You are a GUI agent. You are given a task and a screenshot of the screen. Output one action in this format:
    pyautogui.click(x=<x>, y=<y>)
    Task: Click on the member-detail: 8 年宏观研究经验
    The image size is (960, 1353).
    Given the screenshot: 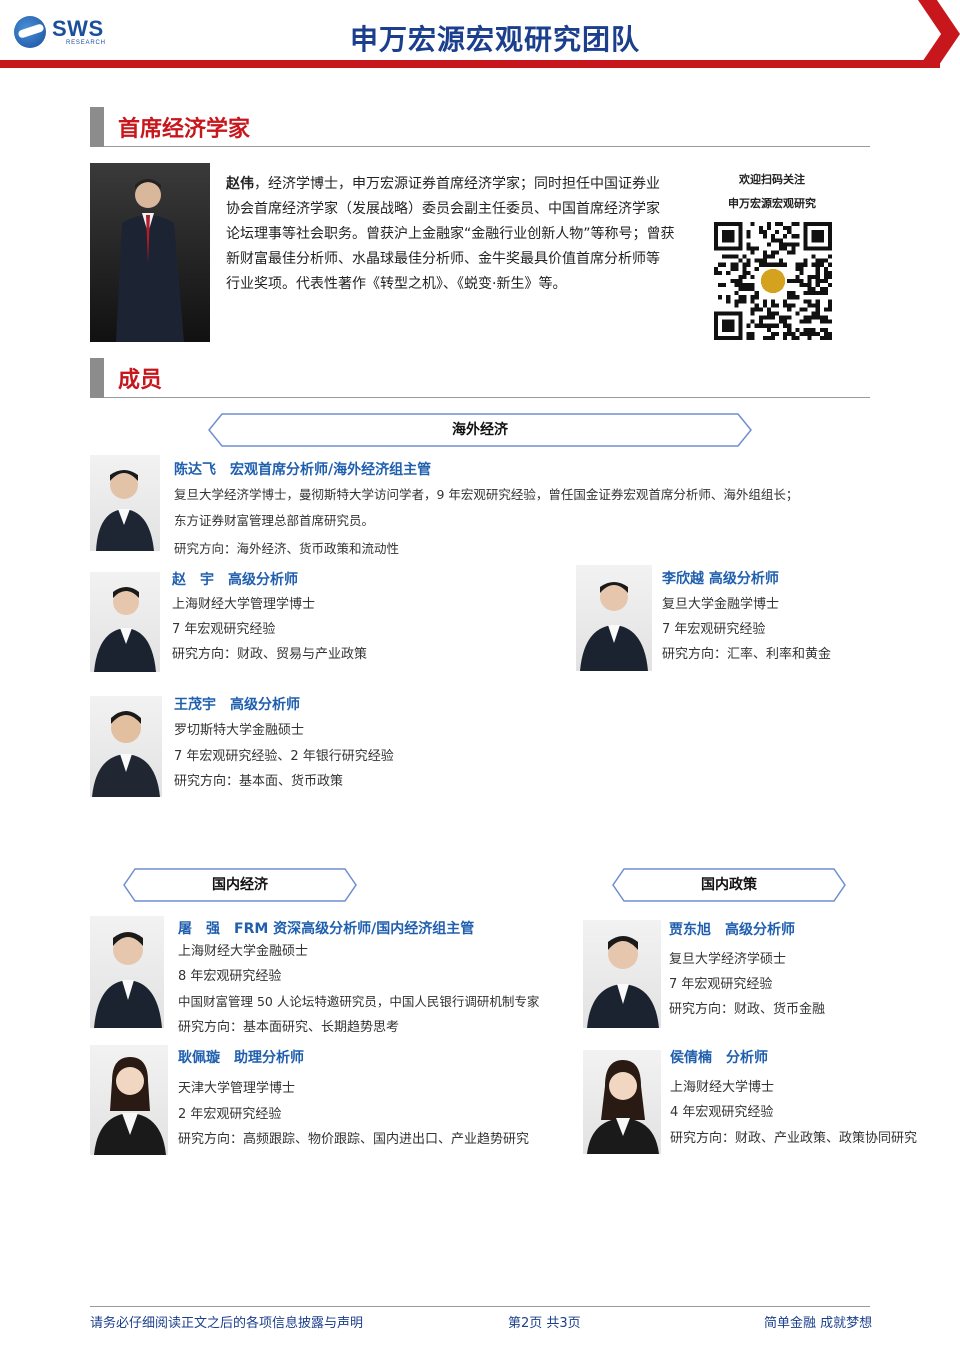 What is the action you would take?
    pyautogui.click(x=230, y=976)
    